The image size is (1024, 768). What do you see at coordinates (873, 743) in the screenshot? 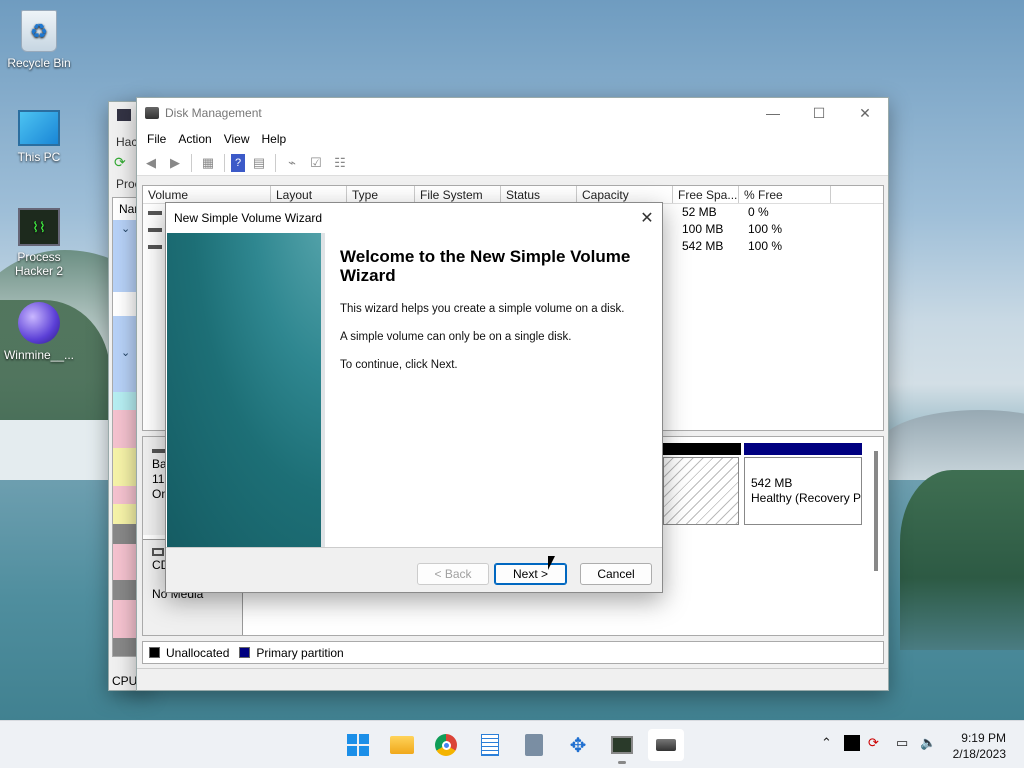
I see `sync-icon: ⟳` at bounding box center [873, 743].